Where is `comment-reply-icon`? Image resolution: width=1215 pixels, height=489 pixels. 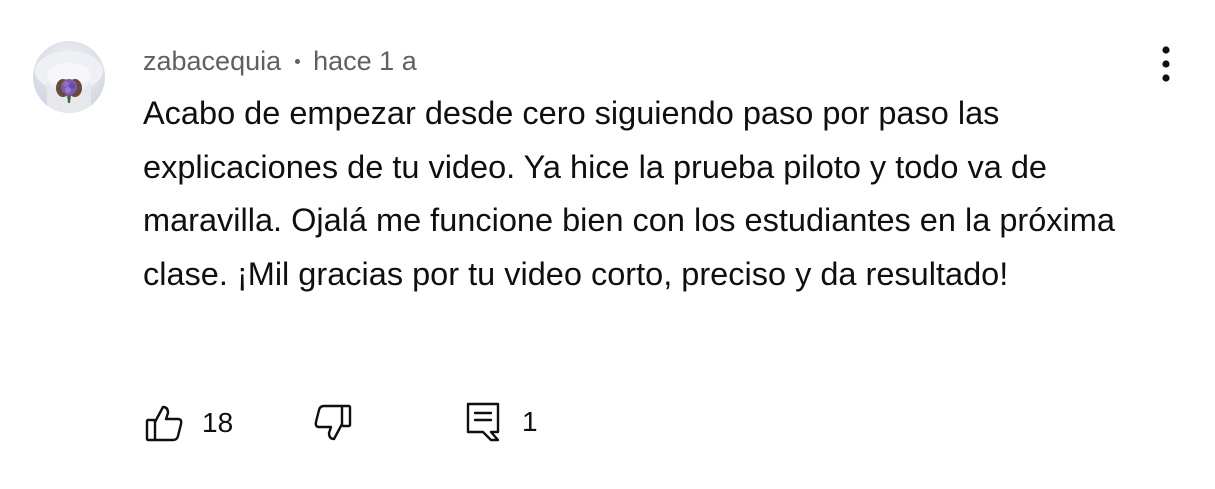
comment-reply-icon is located at coordinates (483, 422).